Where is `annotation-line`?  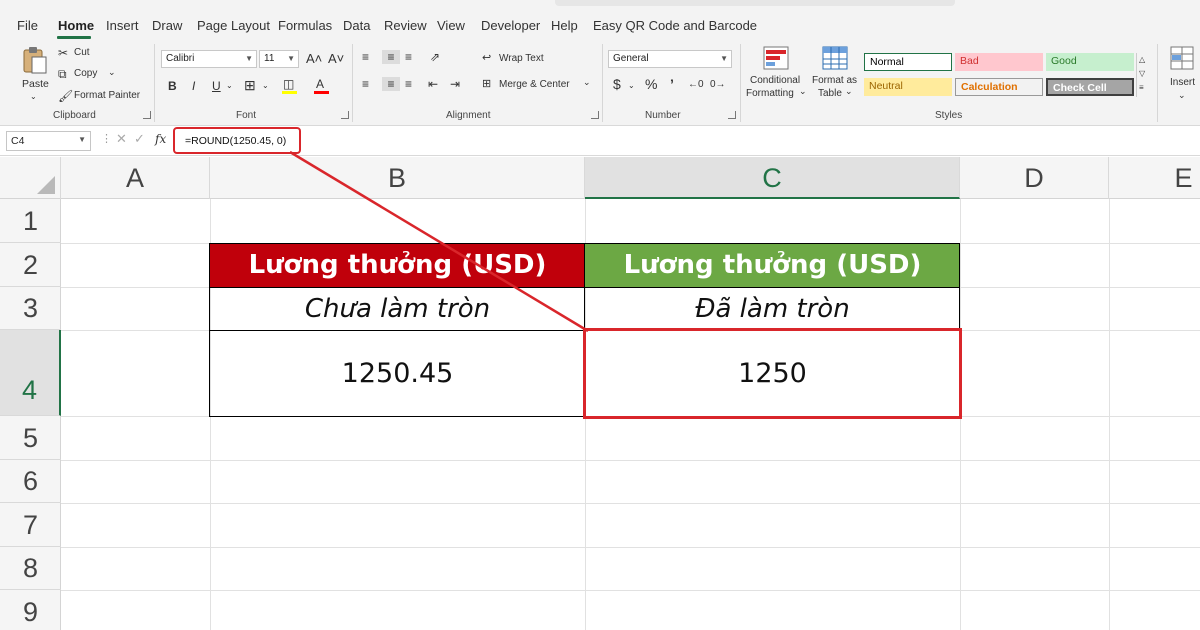 annotation-line is located at coordinates (439, 241).